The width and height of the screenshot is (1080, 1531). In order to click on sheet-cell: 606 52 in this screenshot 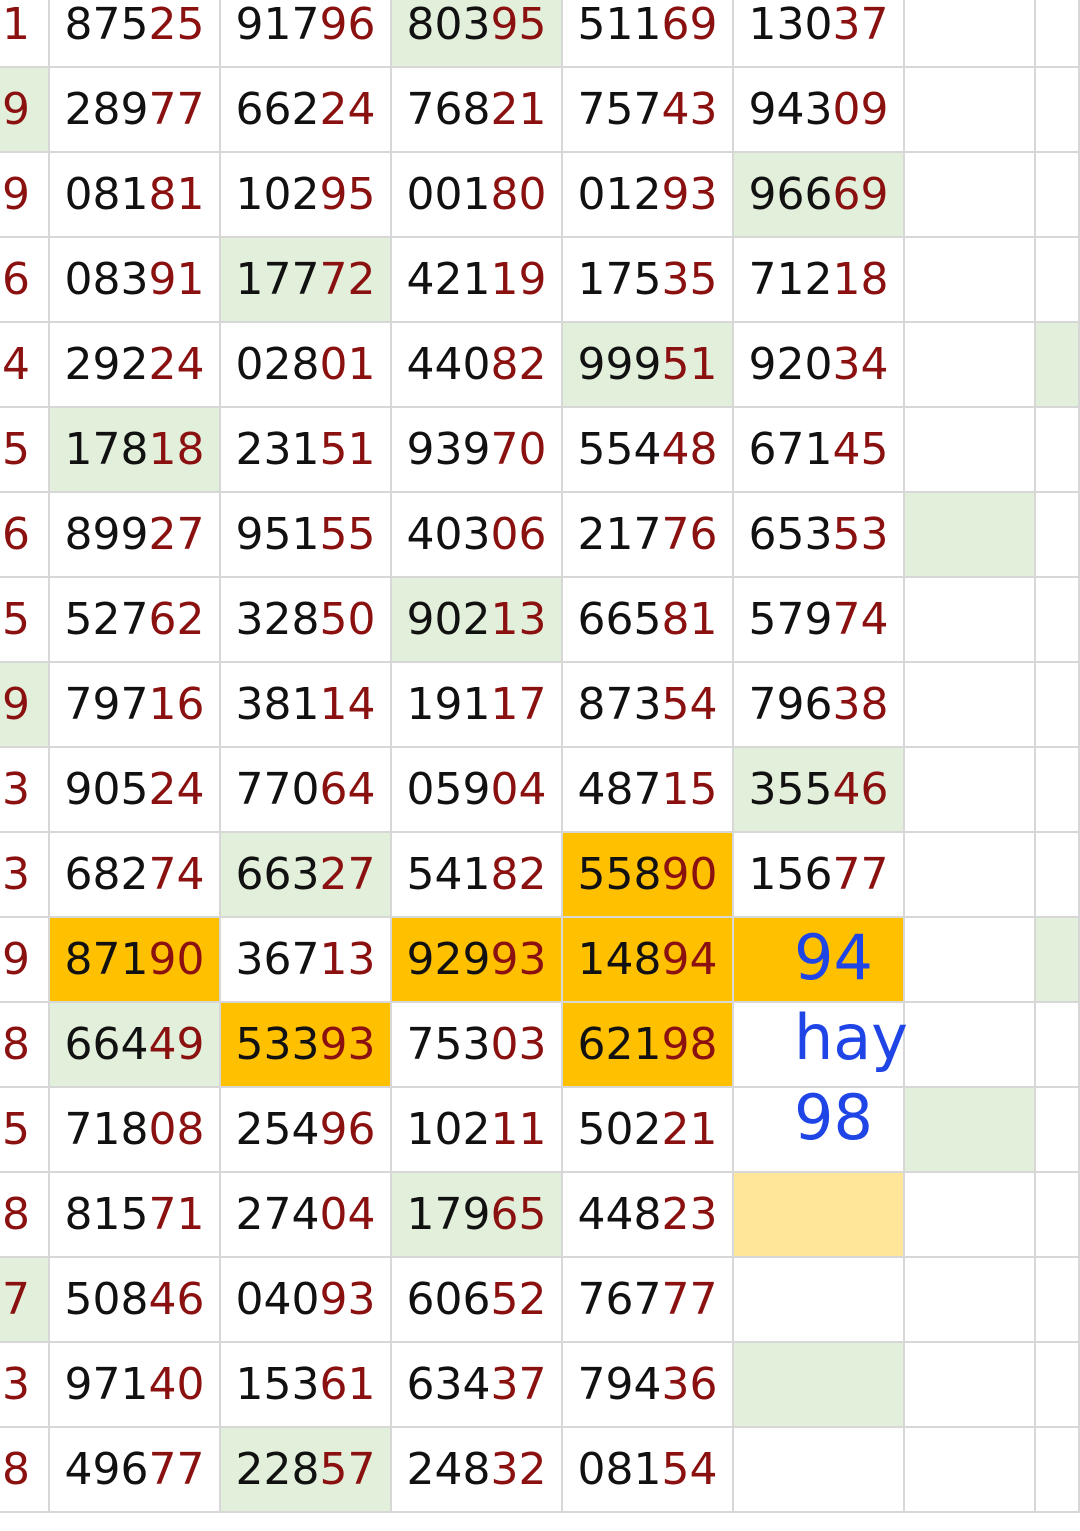, I will do `click(477, 1300)`.